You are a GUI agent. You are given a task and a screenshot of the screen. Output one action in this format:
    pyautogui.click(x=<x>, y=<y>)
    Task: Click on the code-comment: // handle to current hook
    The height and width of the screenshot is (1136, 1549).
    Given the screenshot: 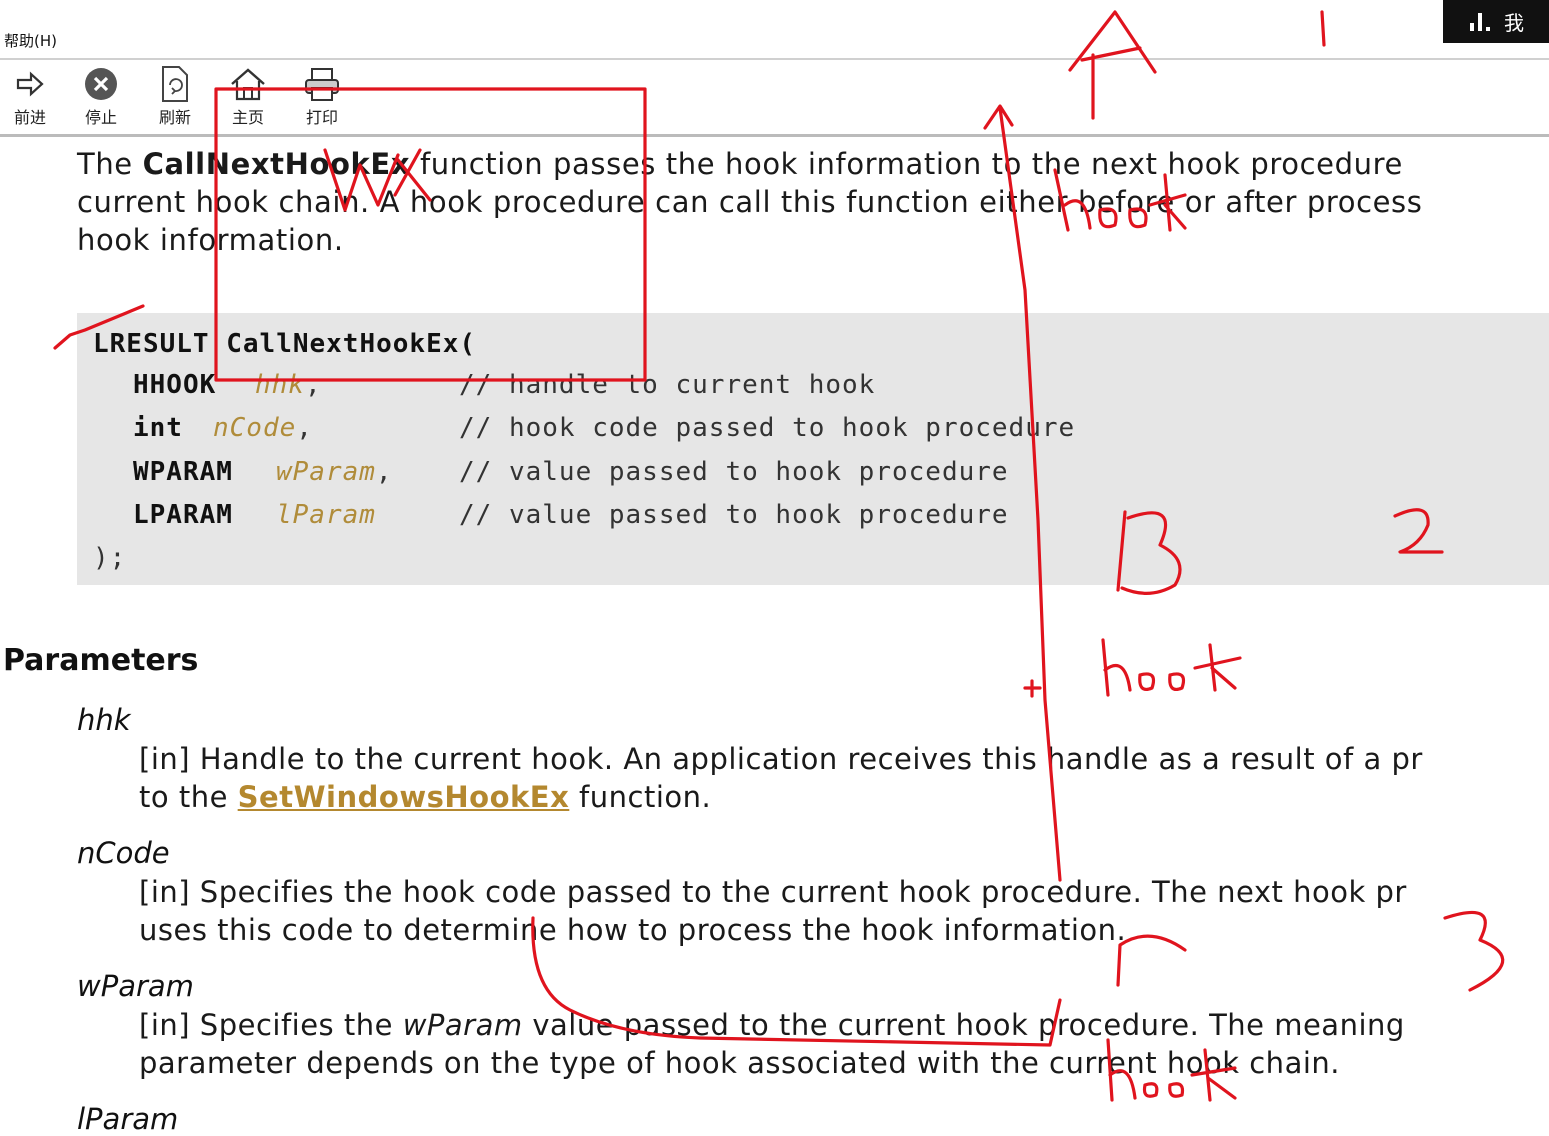 What is the action you would take?
    pyautogui.click(x=667, y=385)
    